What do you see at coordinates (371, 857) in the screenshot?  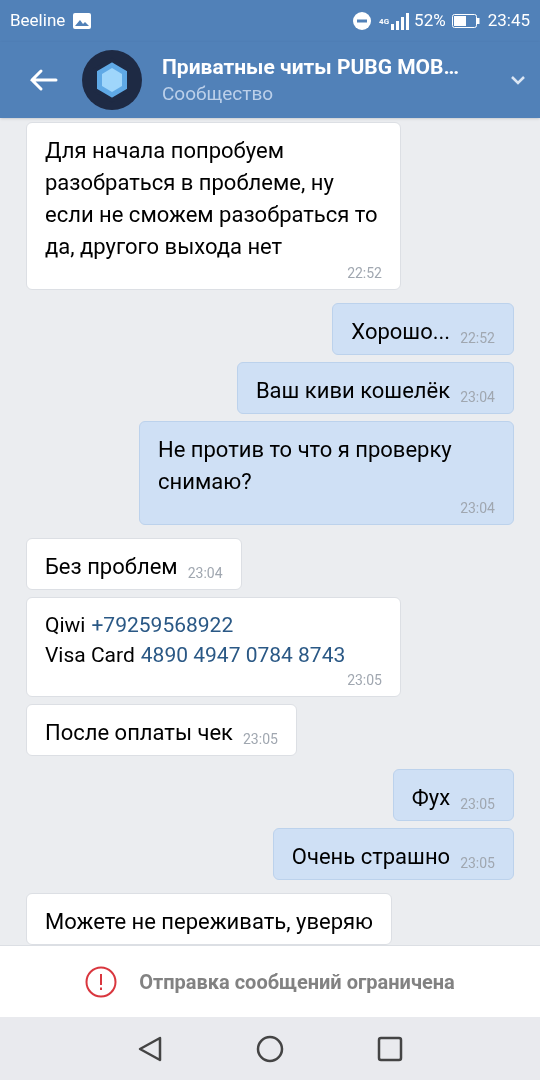 I see `message-text: Очень страшно` at bounding box center [371, 857].